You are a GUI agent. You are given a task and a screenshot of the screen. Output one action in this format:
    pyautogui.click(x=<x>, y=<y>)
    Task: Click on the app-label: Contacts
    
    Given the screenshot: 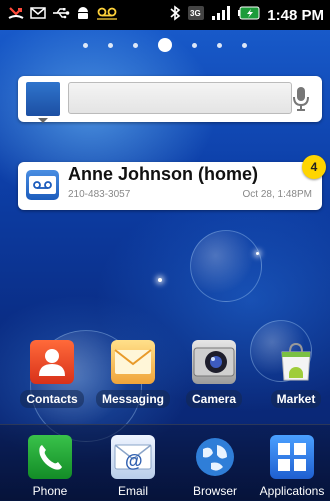 What is the action you would take?
    pyautogui.click(x=52, y=399)
    